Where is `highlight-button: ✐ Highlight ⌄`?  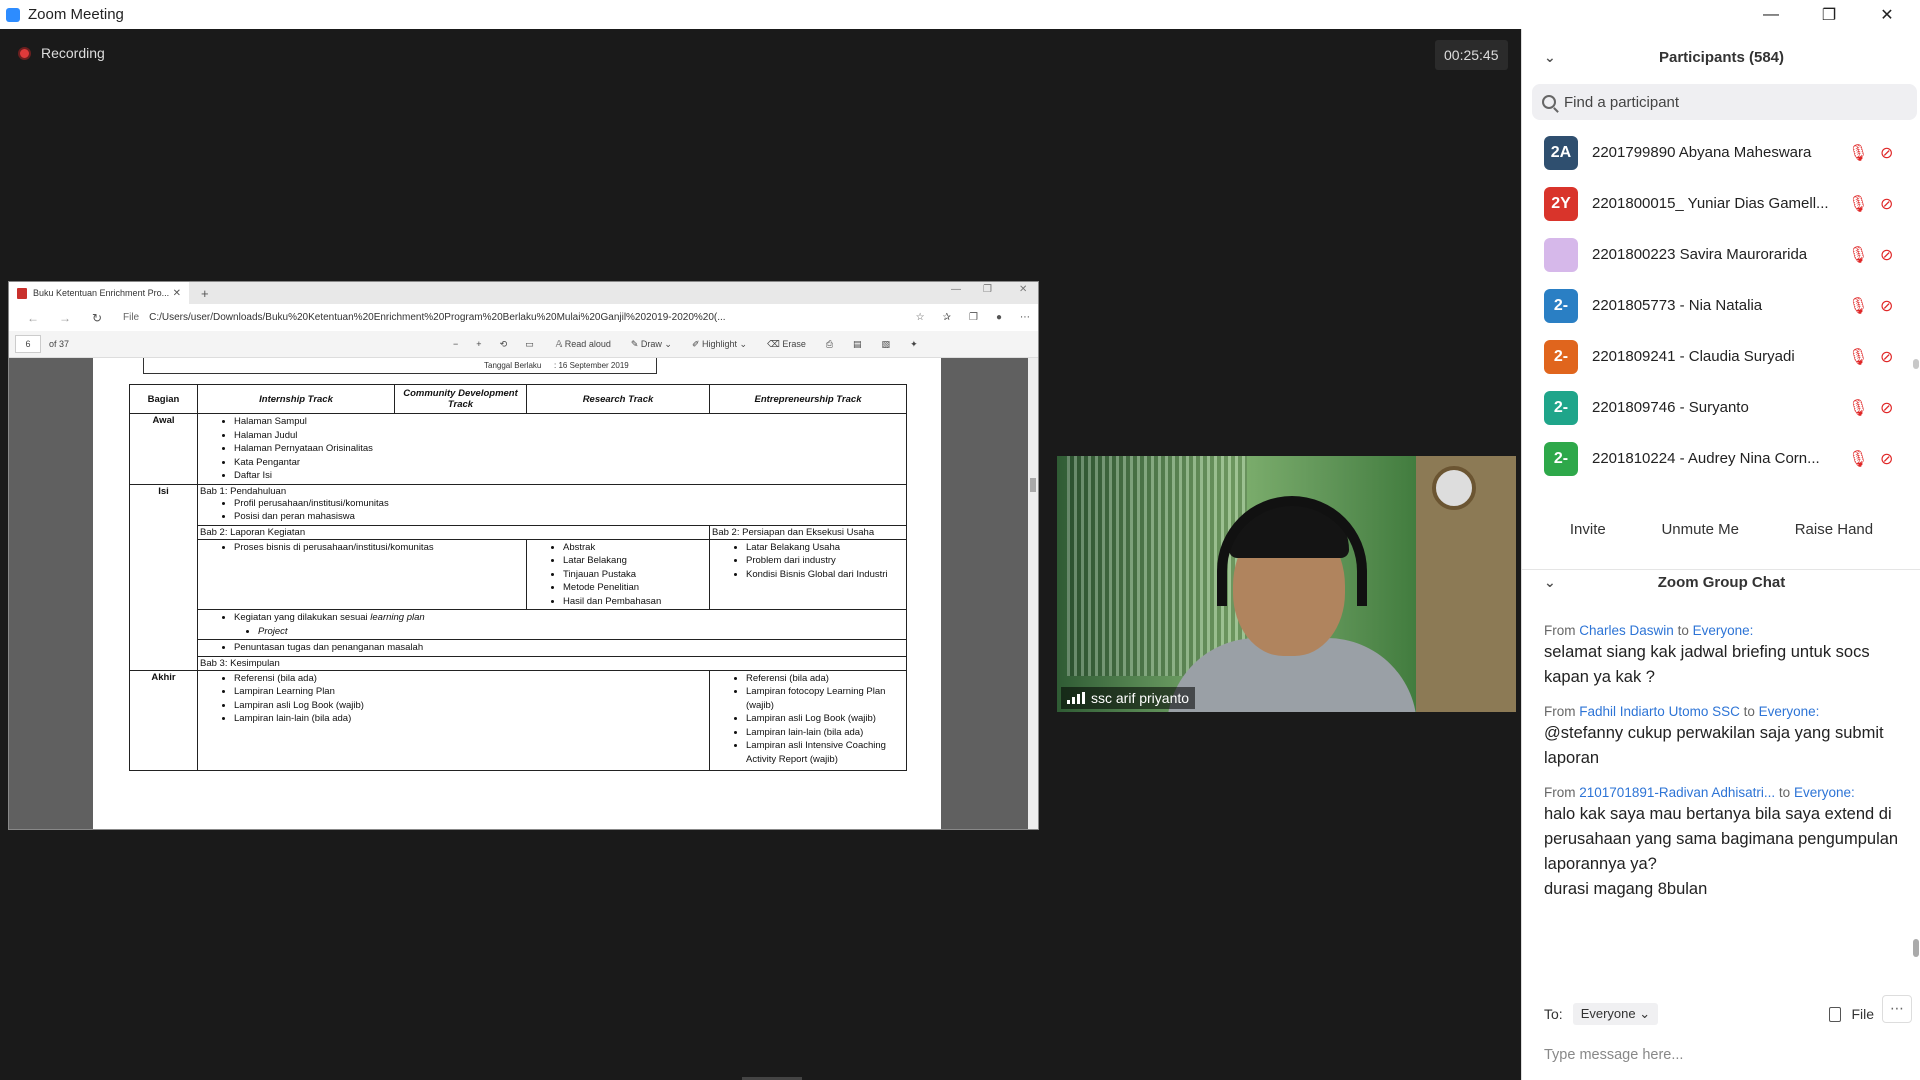
highlight-button: ✐ Highlight ⌄ is located at coordinates (719, 344).